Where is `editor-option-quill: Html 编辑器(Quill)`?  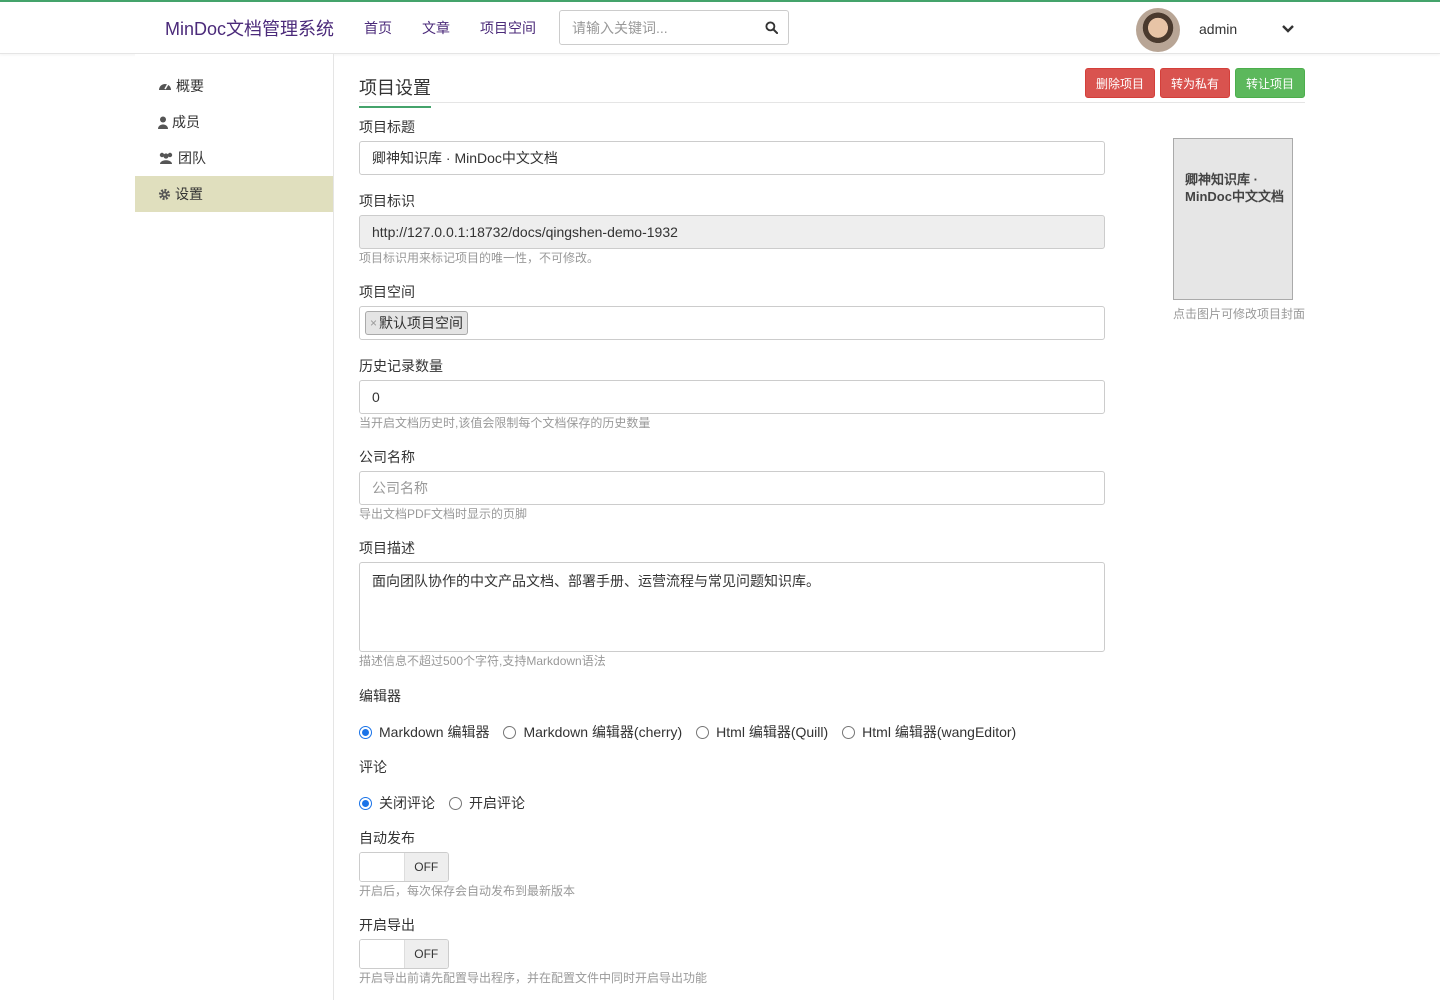 editor-option-quill: Html 编辑器(Quill) is located at coordinates (762, 732).